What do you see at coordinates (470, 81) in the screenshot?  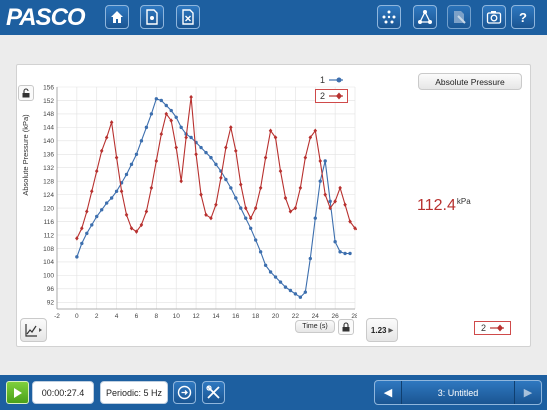 I see `measurement-select: Absolute Pressure` at bounding box center [470, 81].